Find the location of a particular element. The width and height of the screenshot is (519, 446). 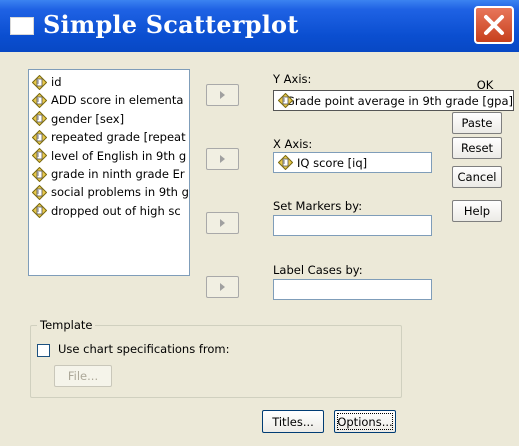

x-axis-field: IQ score [iq] is located at coordinates (352, 162).